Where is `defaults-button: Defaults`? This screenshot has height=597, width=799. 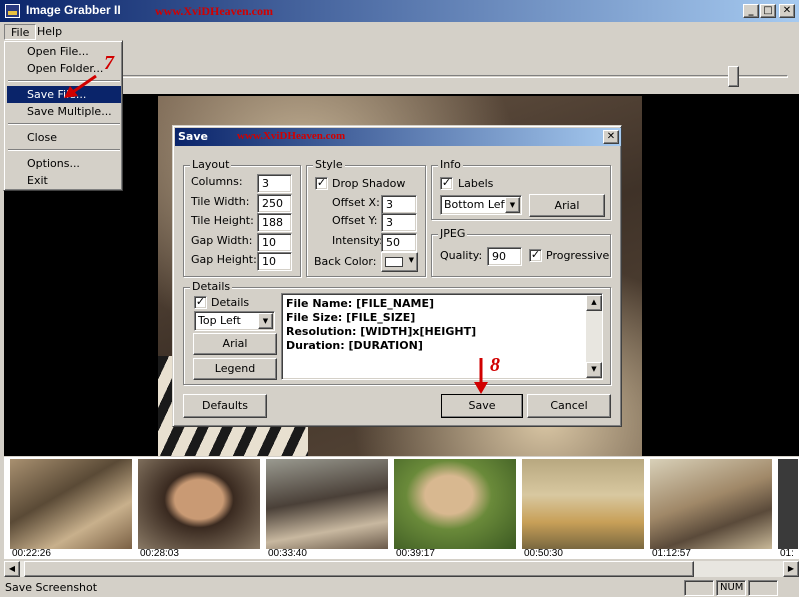
defaults-button: Defaults is located at coordinates (225, 406).